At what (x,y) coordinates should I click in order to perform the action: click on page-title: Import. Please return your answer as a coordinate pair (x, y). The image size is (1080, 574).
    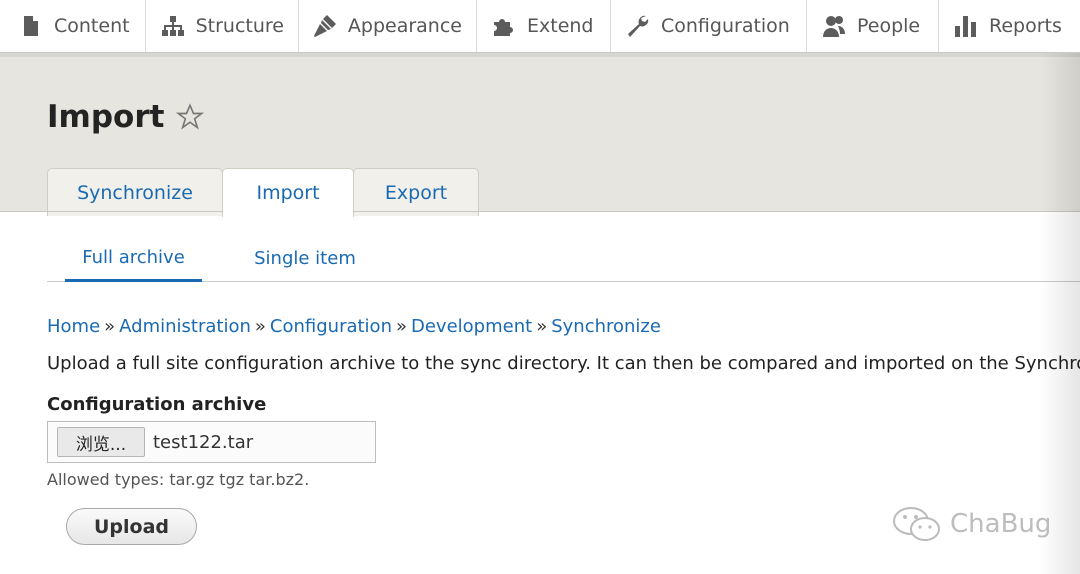
    Looking at the image, I should click on (126, 117).